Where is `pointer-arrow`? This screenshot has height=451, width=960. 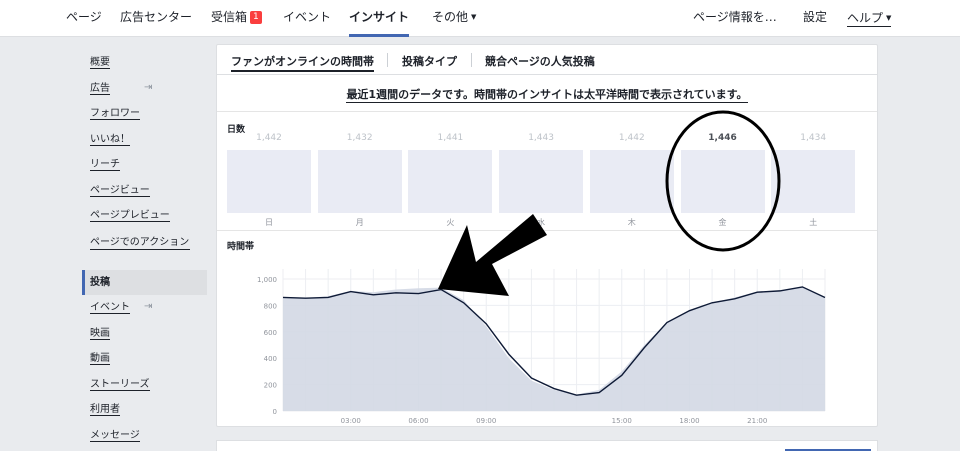
pointer-arrow is located at coordinates (492, 255).